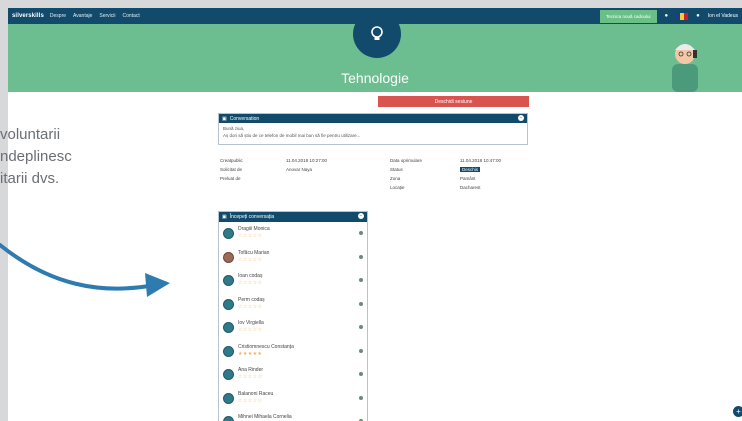  What do you see at coordinates (293, 217) in the screenshot?
I see `conversations-header: ▣ Începeți conversația −` at bounding box center [293, 217].